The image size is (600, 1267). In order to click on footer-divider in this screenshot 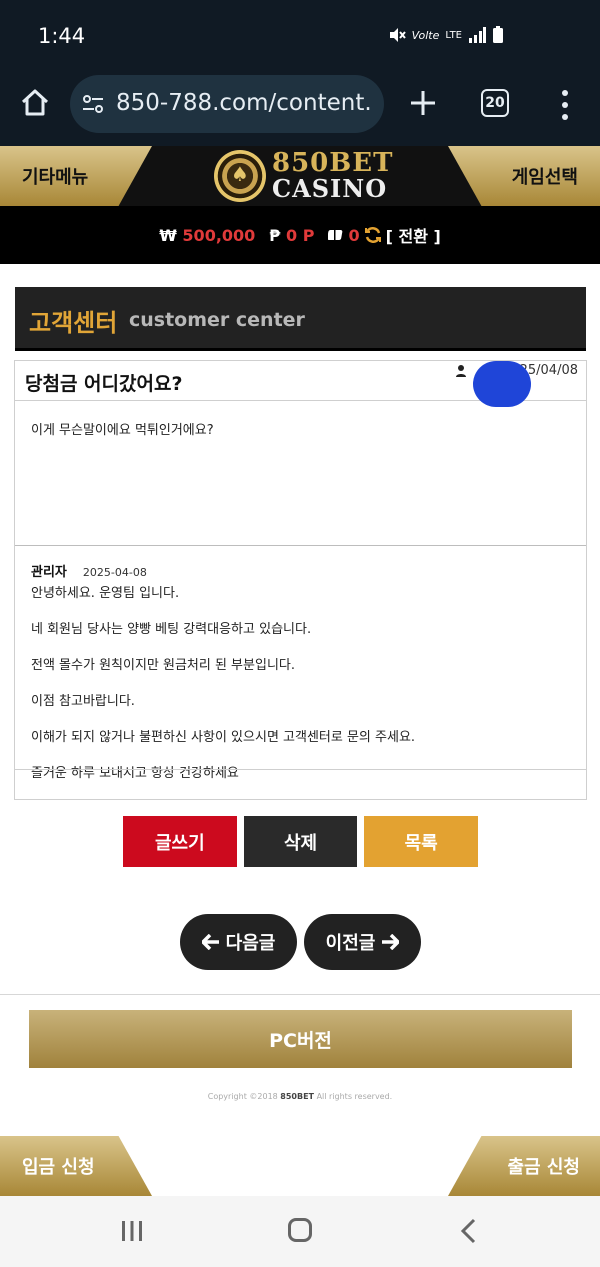, I will do `click(300, 994)`.